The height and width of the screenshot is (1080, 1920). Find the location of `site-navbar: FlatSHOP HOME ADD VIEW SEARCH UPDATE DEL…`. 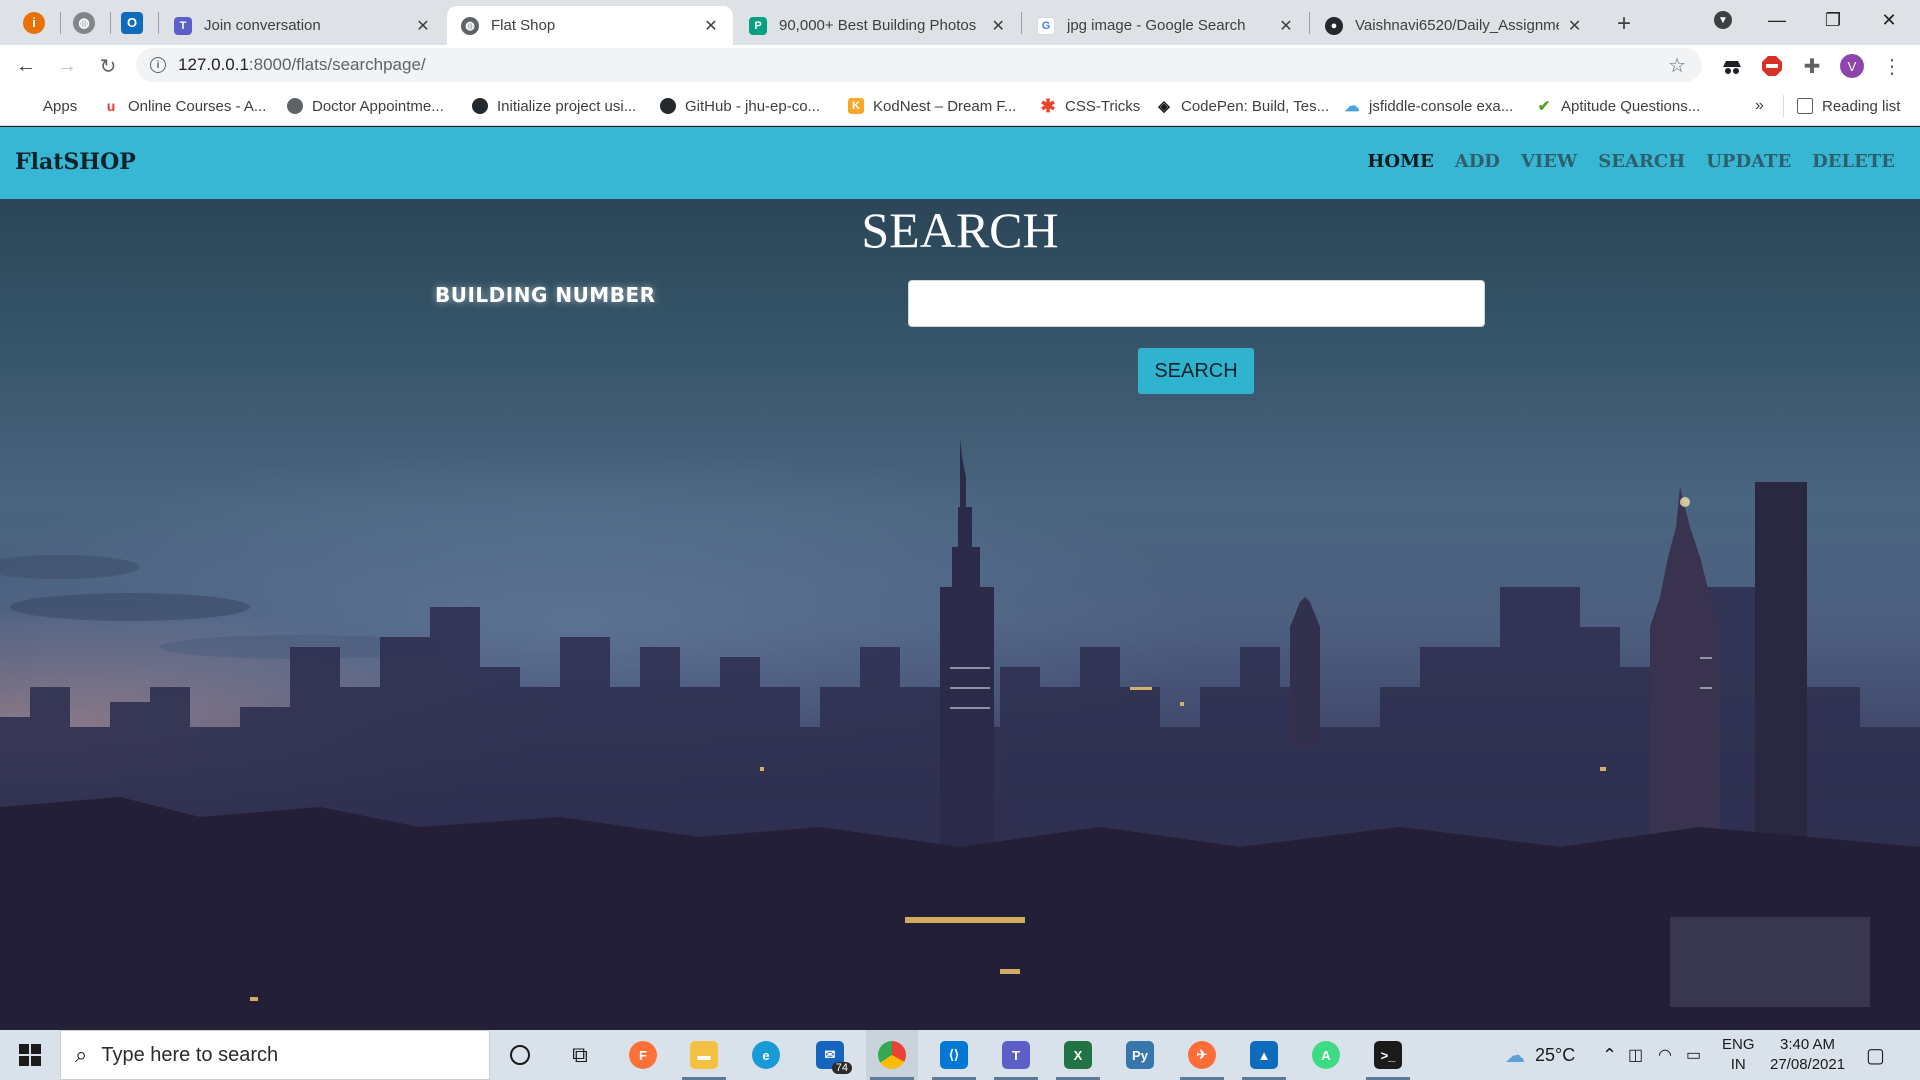

site-navbar: FlatSHOP HOME ADD VIEW SEARCH UPDATE DEL… is located at coordinates (960, 163).